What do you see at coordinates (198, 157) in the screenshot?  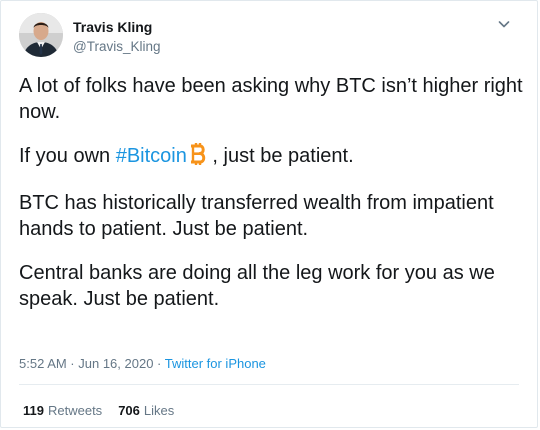 I see `bitcoin-emoji-icon` at bounding box center [198, 157].